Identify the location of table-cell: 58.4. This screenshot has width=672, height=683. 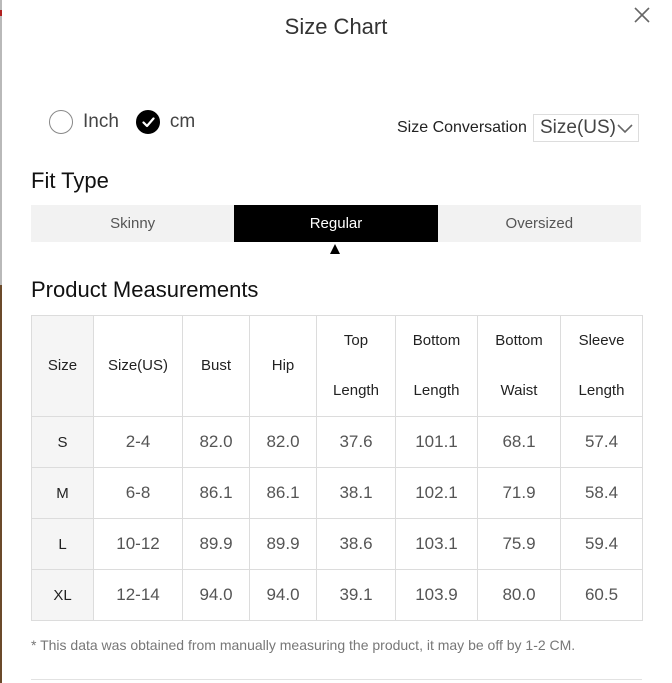
(601, 493).